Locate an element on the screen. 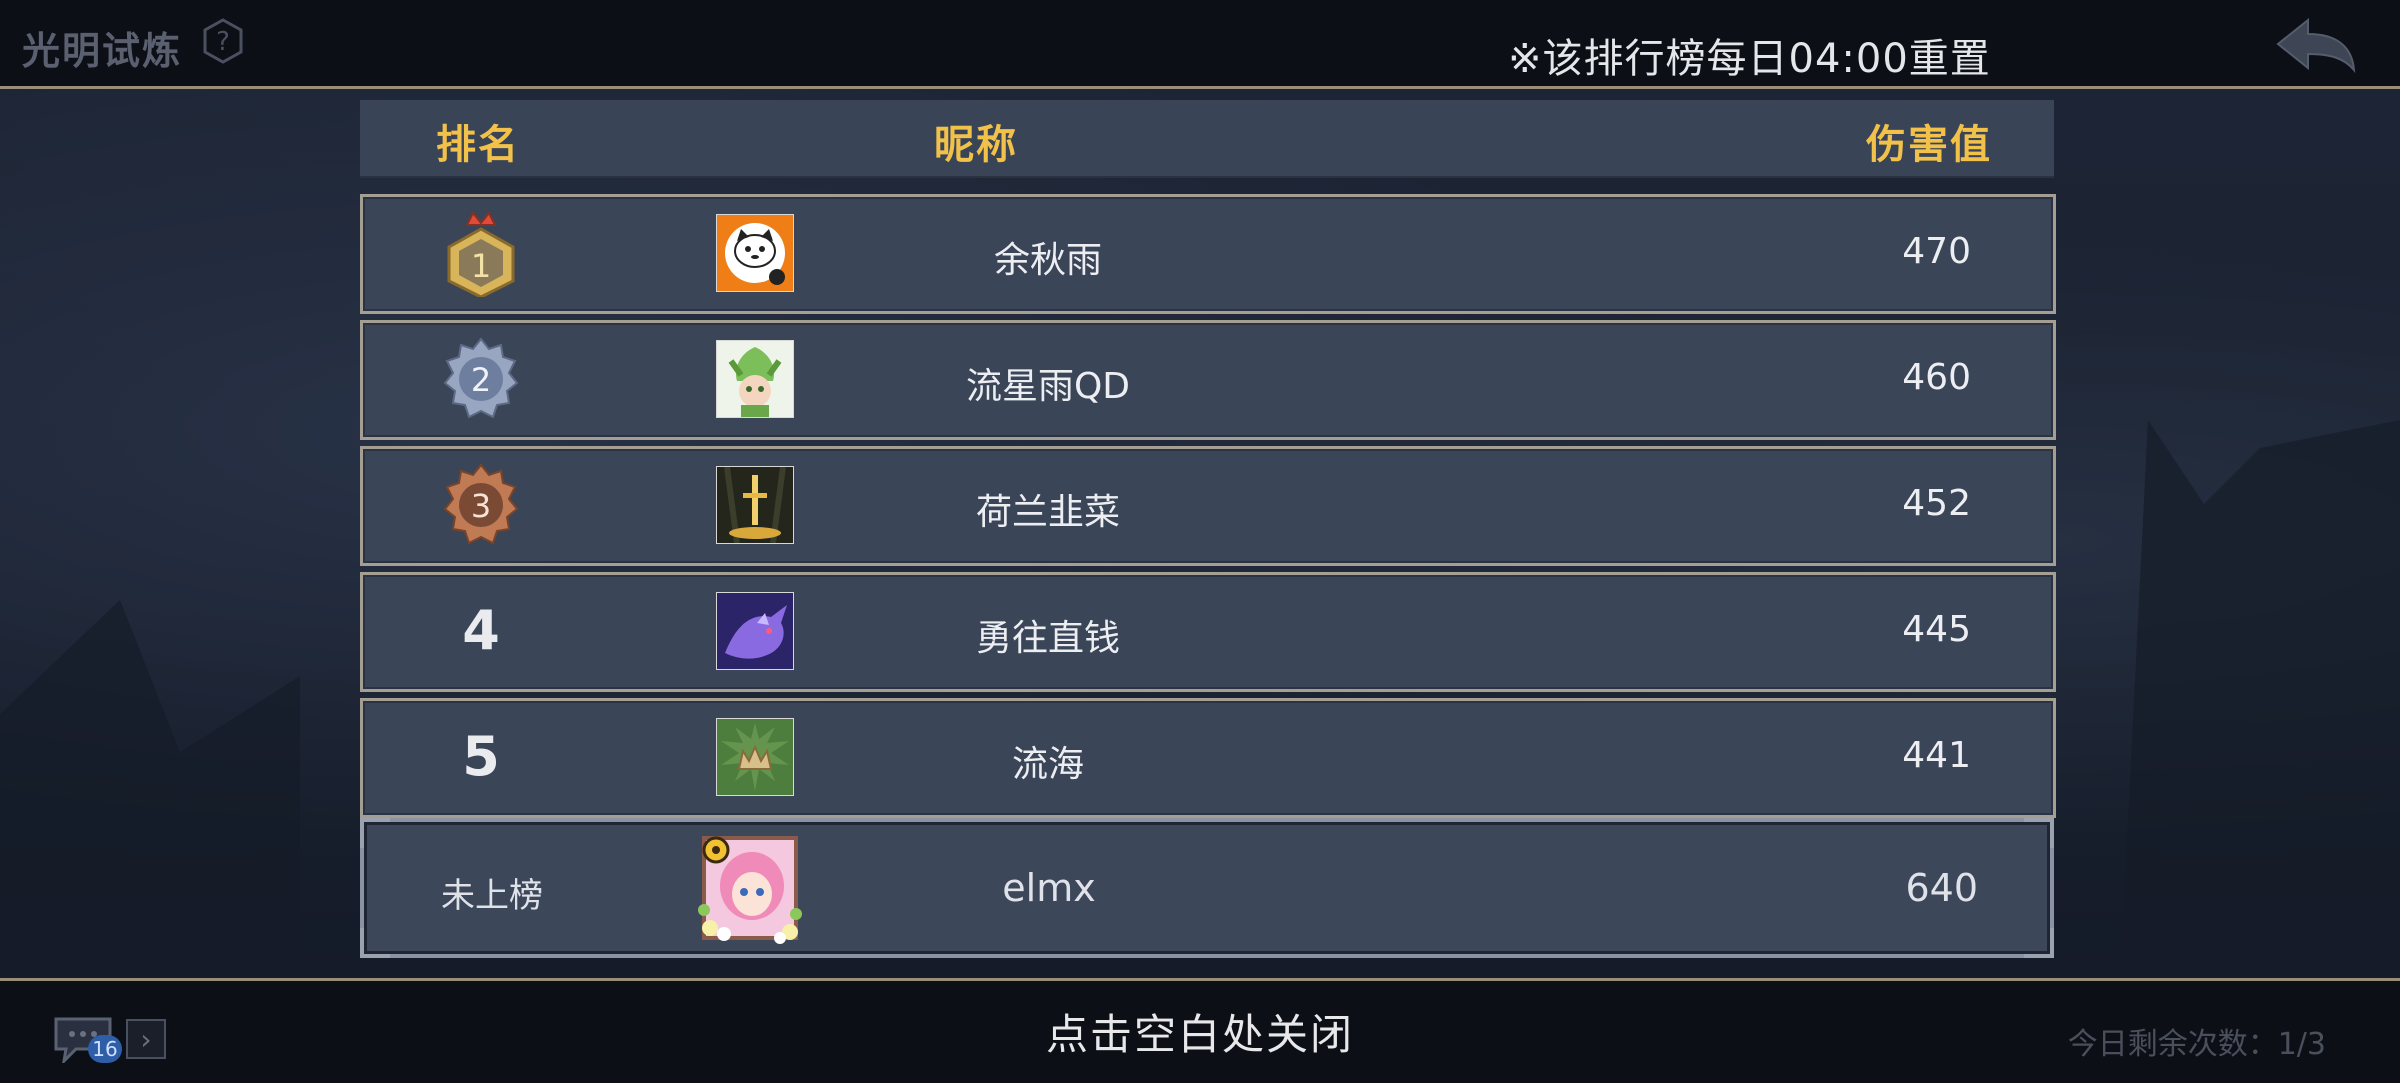 The width and height of the screenshot is (2400, 1083). golden-sword-avatar-icon is located at coordinates (755, 505).